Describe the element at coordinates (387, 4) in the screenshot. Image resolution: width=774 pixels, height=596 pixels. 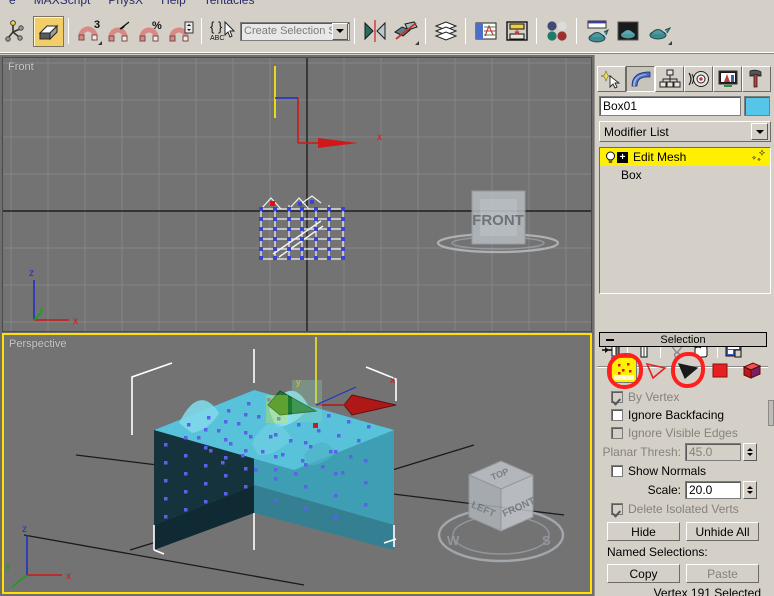
I see `menu-bar: e MAXScript PhysX Help Tentacles` at that location.